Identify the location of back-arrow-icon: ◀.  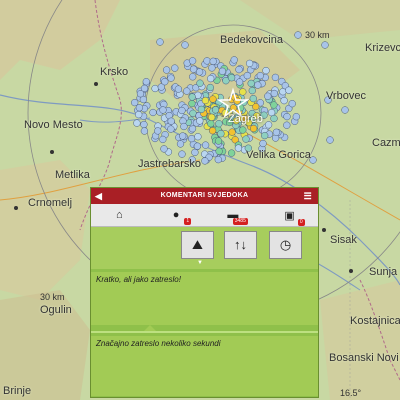
(98, 196).